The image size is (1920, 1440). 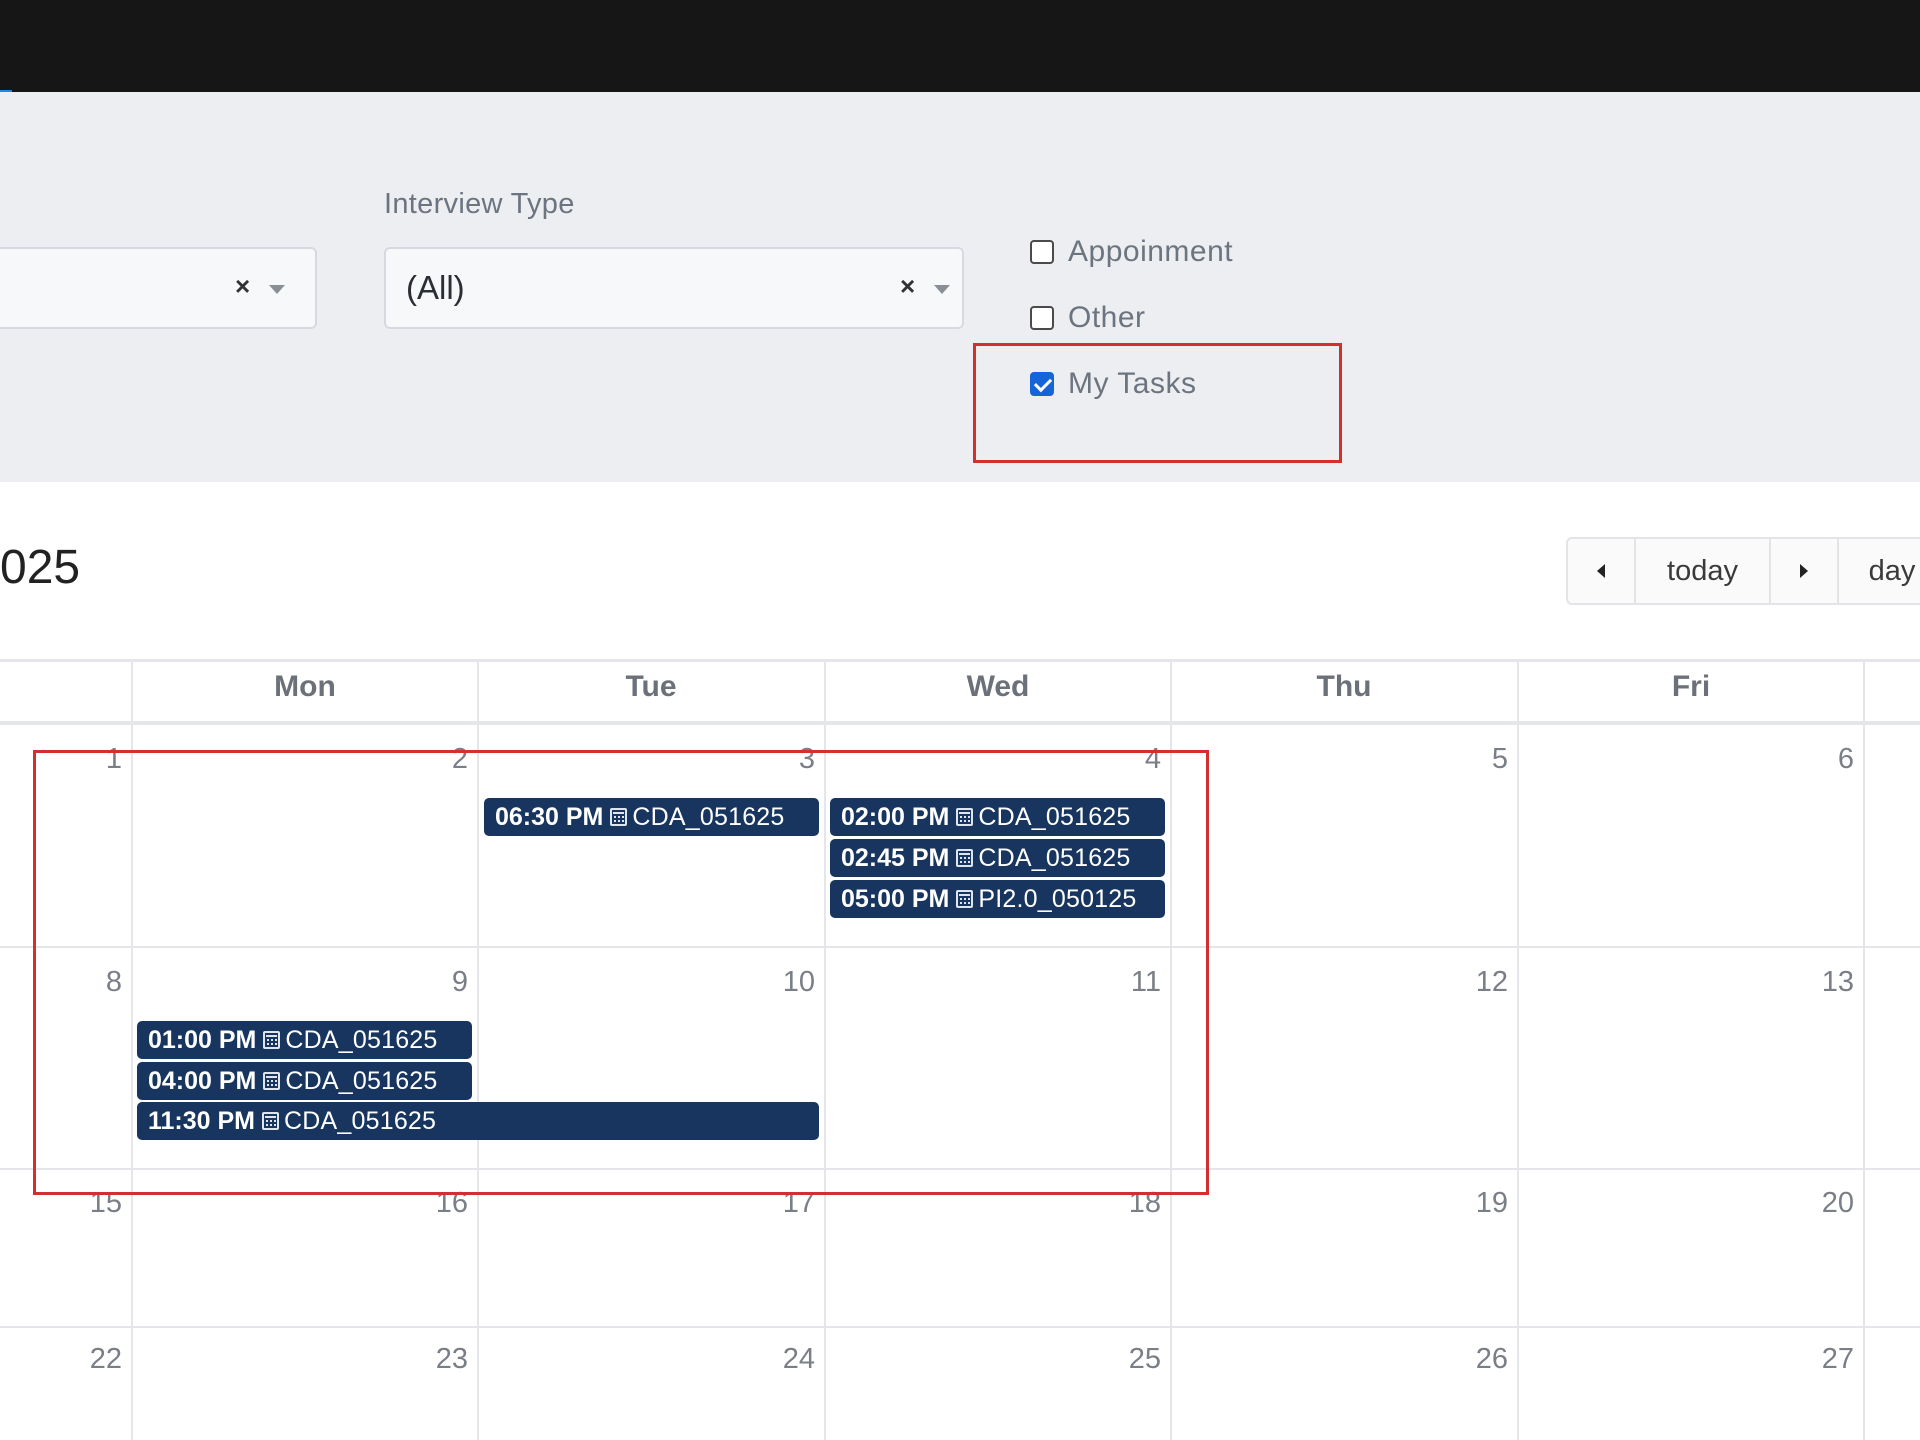 I want to click on appointment-checkbox, so click(x=1042, y=252).